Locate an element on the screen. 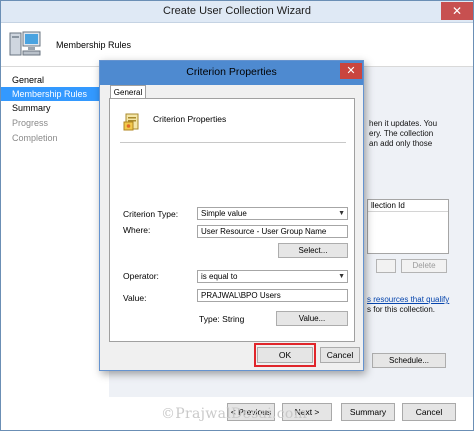  edit-button is located at coordinates (386, 266).